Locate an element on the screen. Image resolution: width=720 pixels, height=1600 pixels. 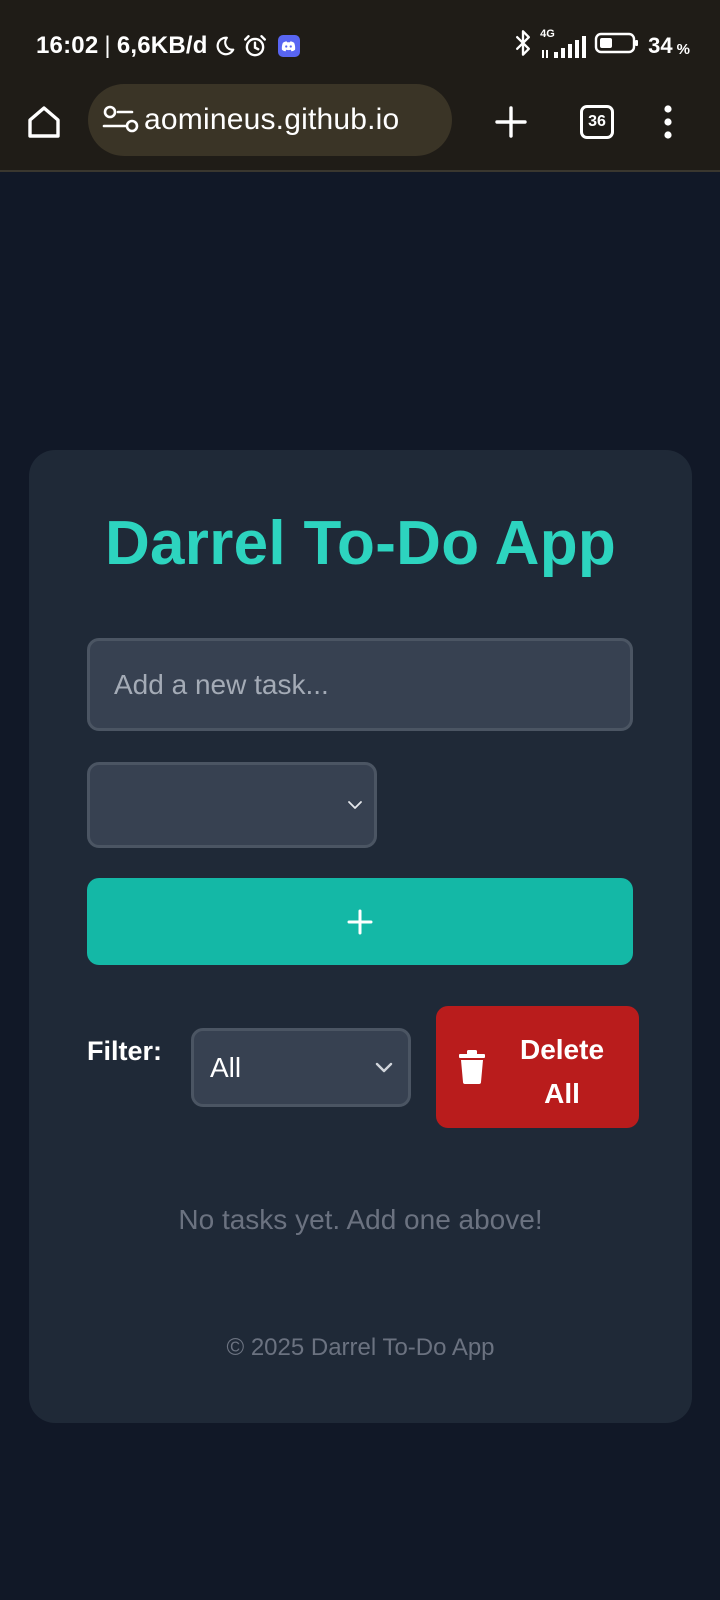
tab-switcher-button: 36 is located at coordinates (597, 122).